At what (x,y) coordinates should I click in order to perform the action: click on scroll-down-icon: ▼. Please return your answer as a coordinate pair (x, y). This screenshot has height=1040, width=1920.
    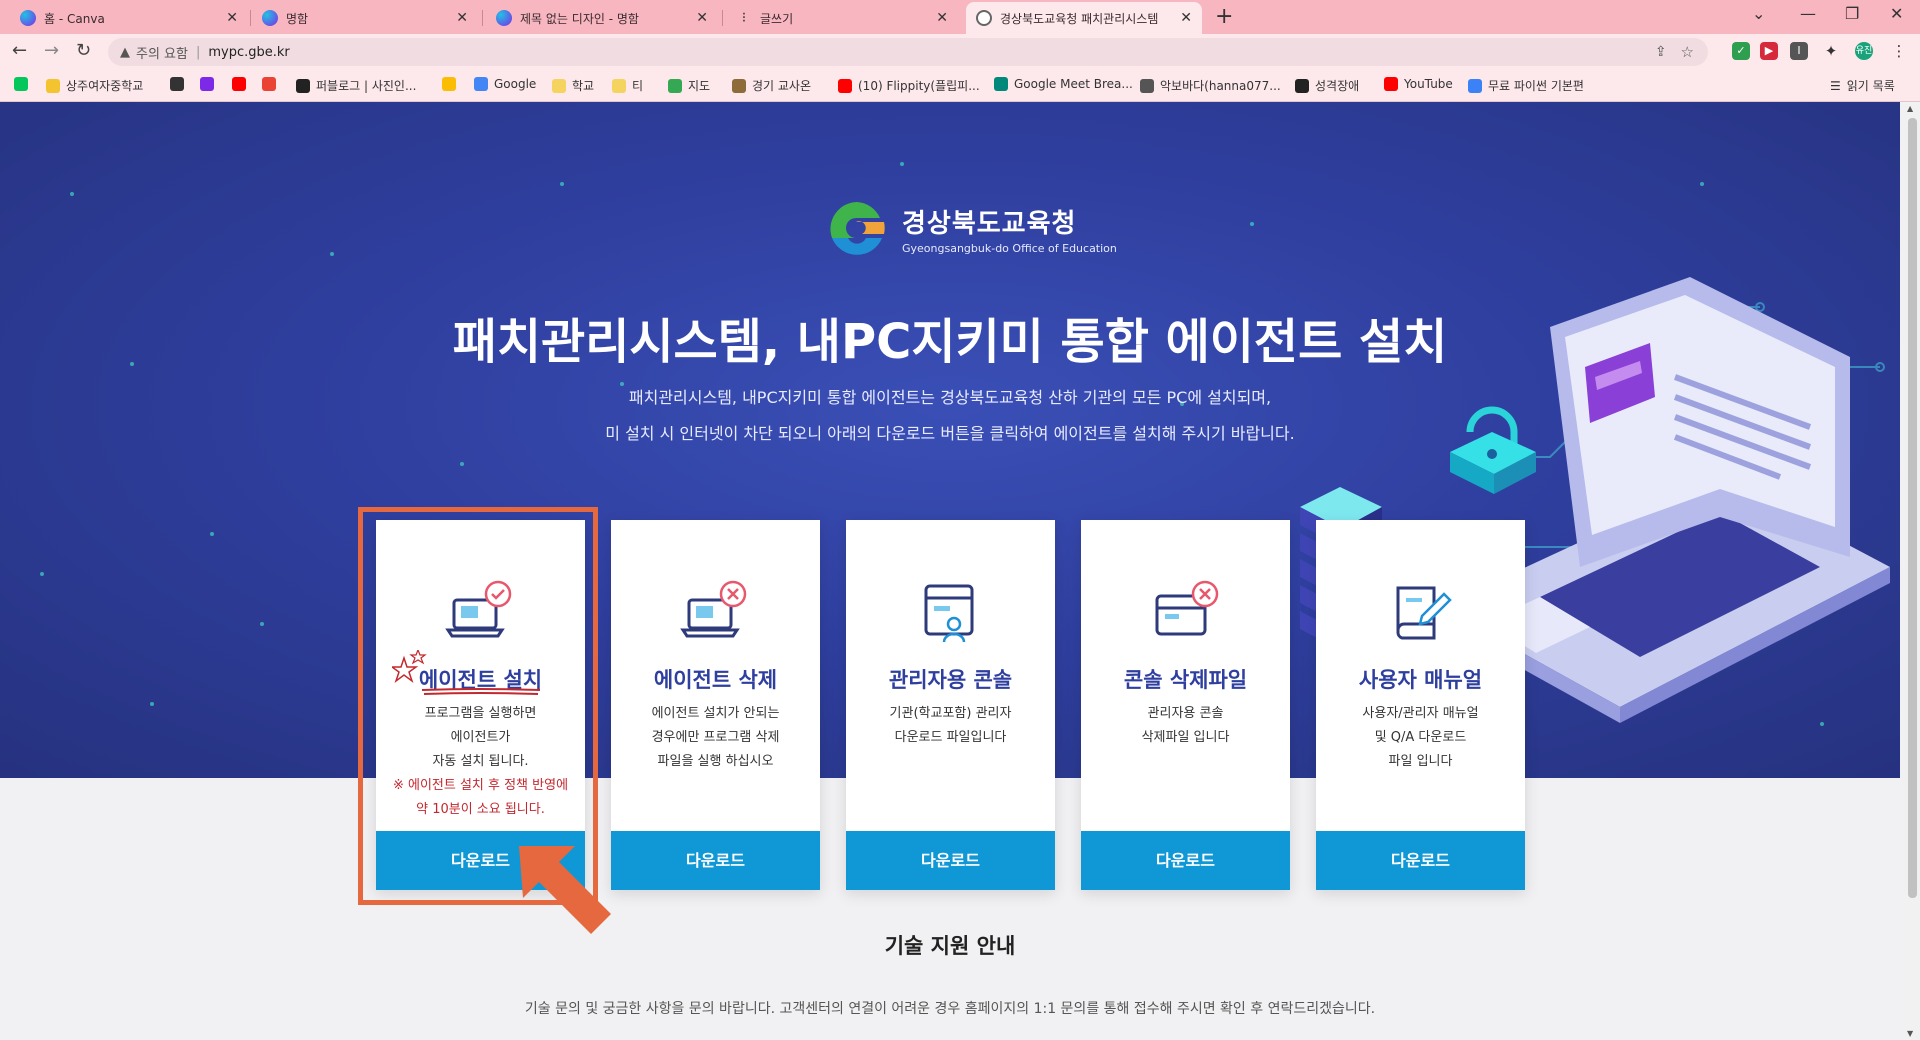
    Looking at the image, I should click on (1910, 1033).